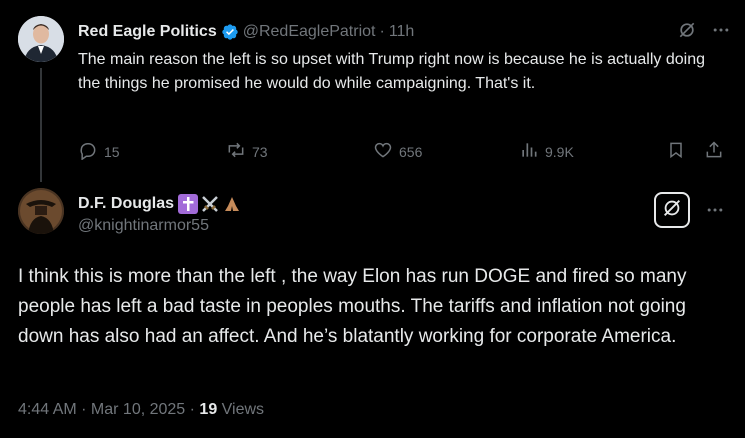  I want to click on tweet-top-actions, so click(704, 32).